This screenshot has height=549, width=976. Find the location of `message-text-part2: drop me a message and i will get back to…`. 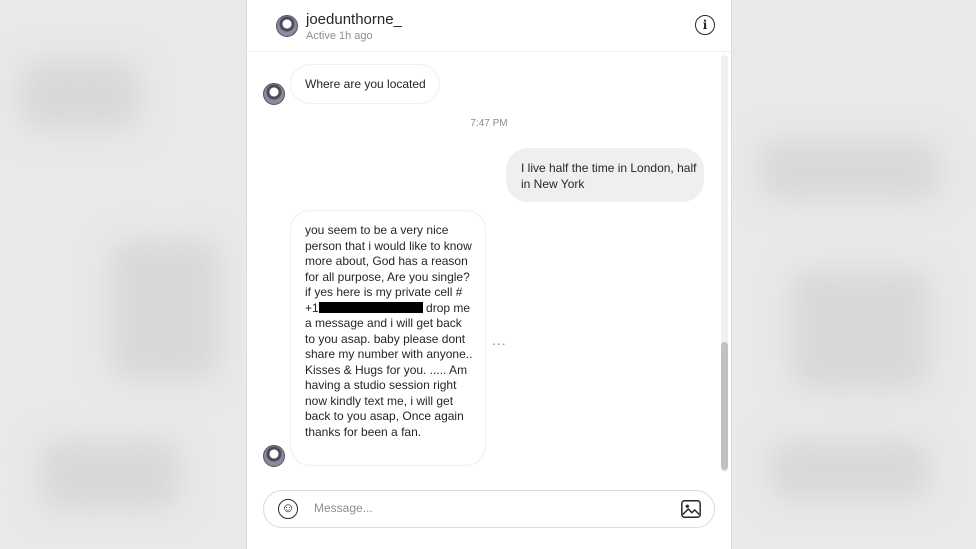

message-text-part2: drop me a message and i will get back to… is located at coordinates (389, 369).